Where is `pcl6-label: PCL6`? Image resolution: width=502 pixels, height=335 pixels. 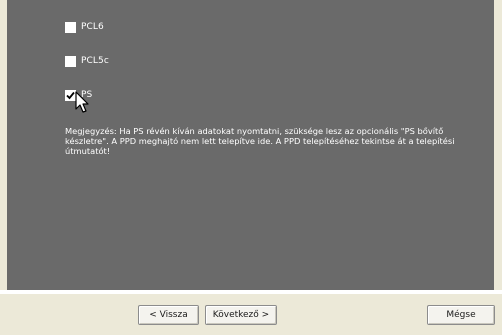
pcl6-label: PCL6 is located at coordinates (92, 27).